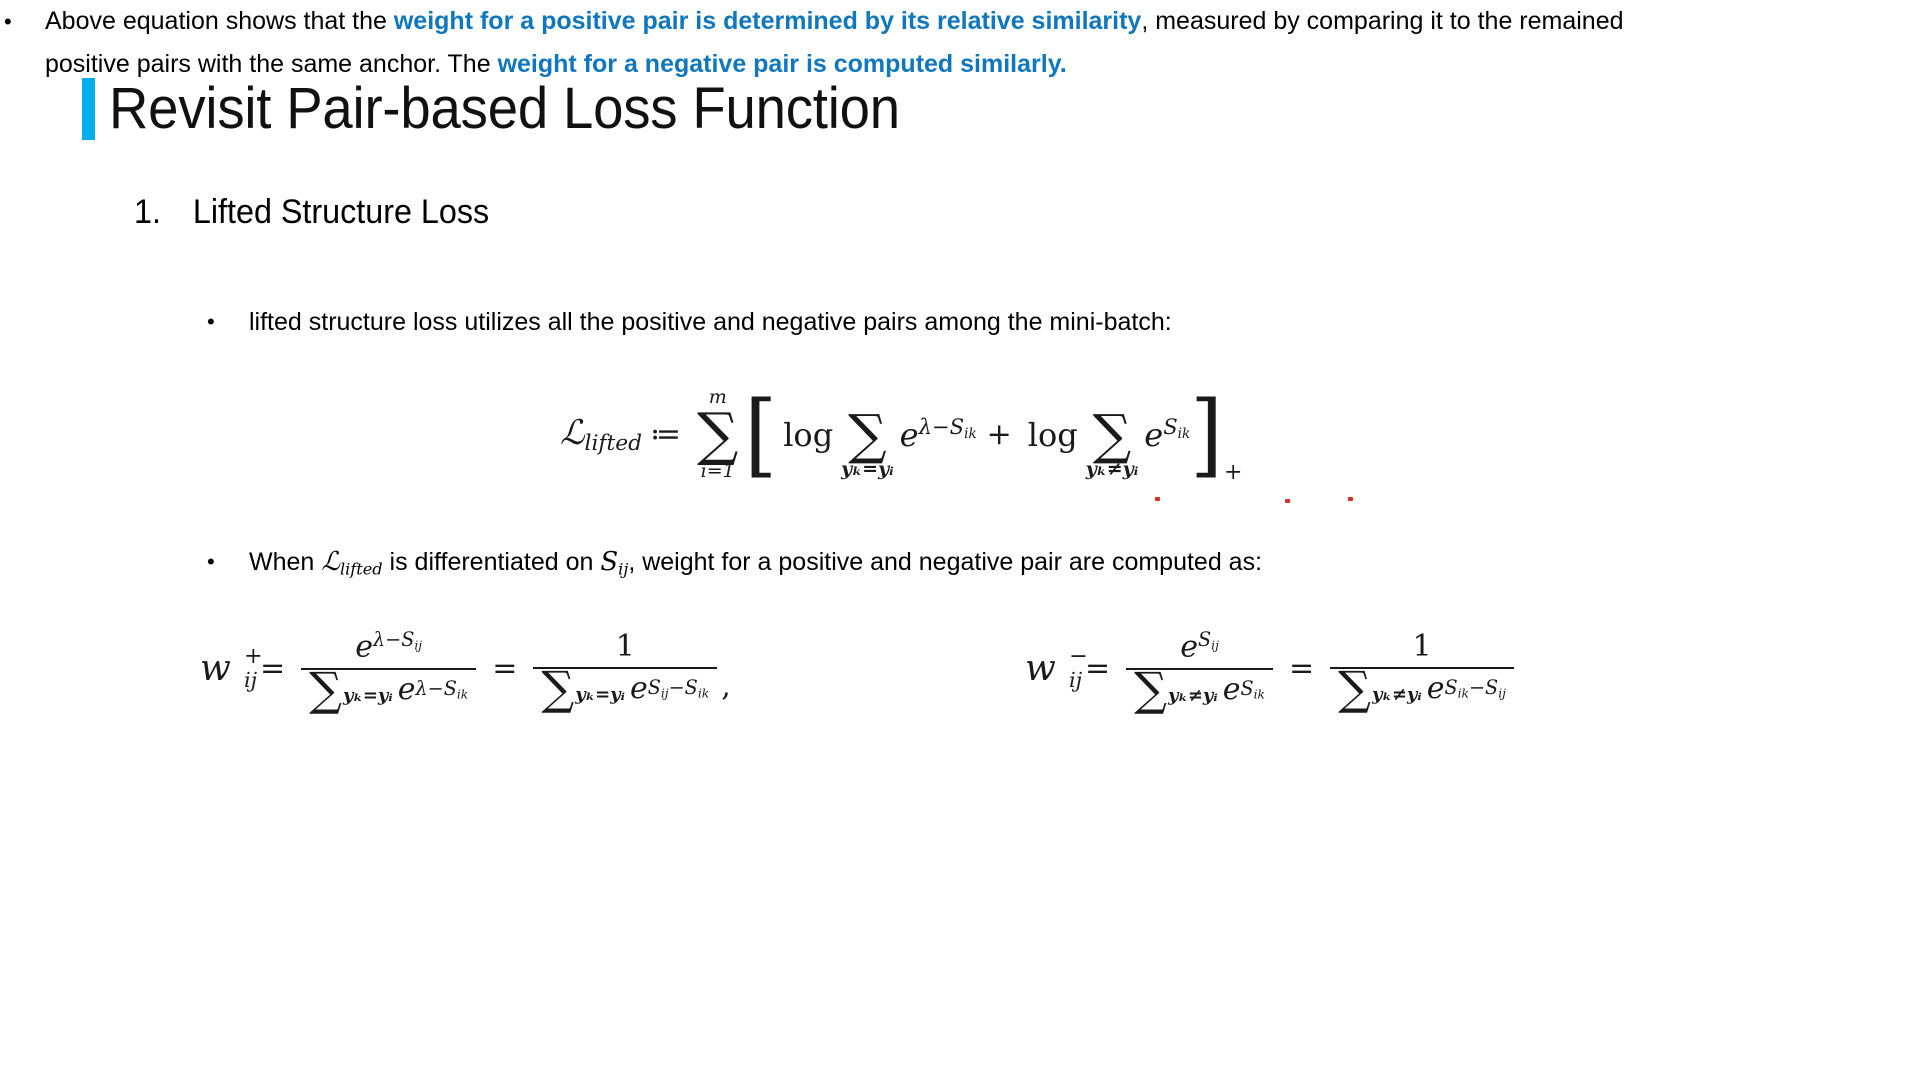  Describe the element at coordinates (330, 562) in the screenshot. I see `inline-script-L: ℒ` at that location.